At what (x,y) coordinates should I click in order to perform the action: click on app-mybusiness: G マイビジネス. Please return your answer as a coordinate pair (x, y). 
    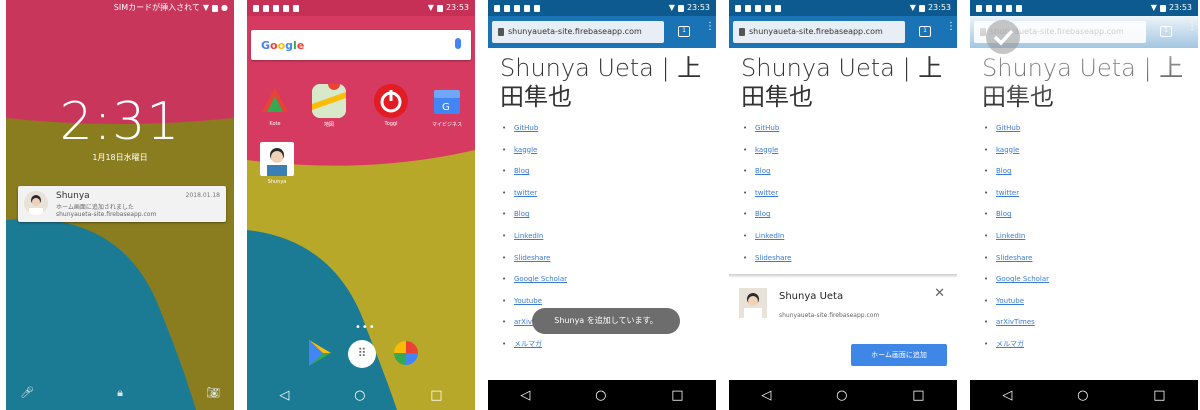
    Looking at the image, I should click on (447, 106).